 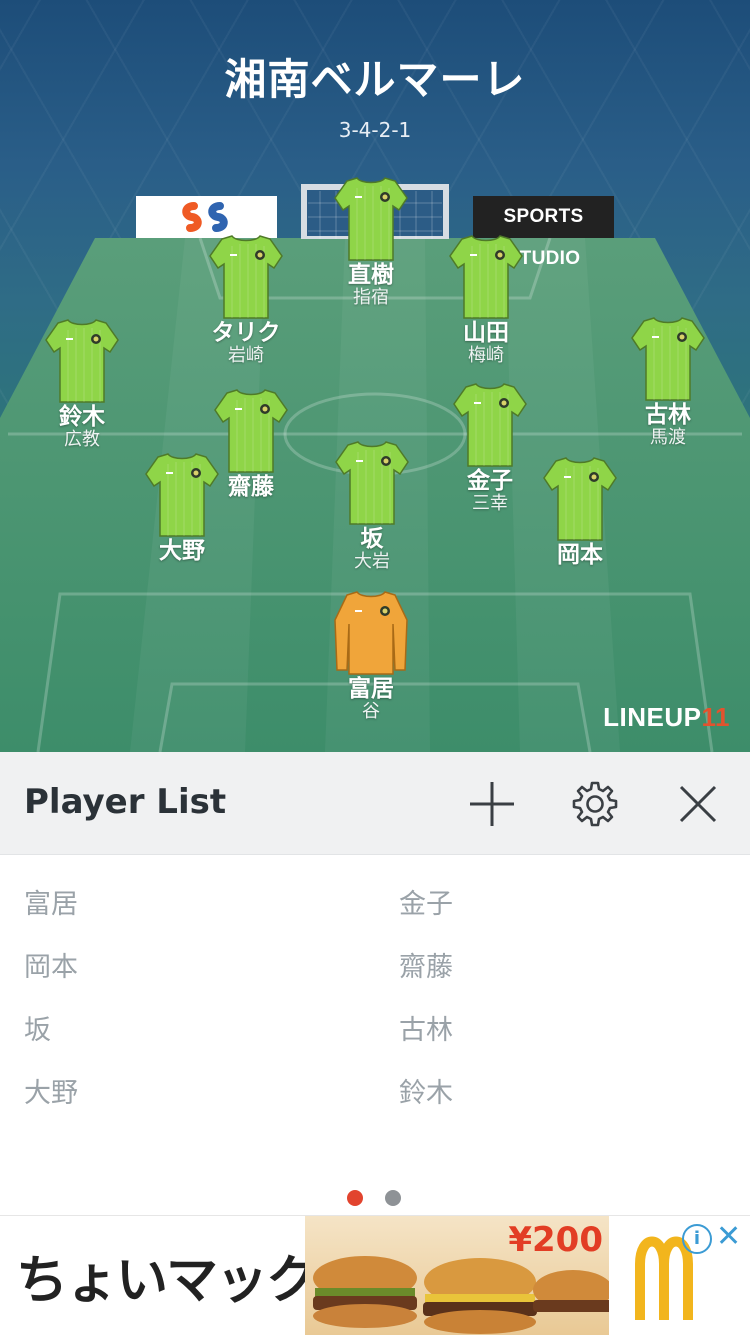 What do you see at coordinates (182, 551) in the screenshot?
I see `player-name: 大野` at bounding box center [182, 551].